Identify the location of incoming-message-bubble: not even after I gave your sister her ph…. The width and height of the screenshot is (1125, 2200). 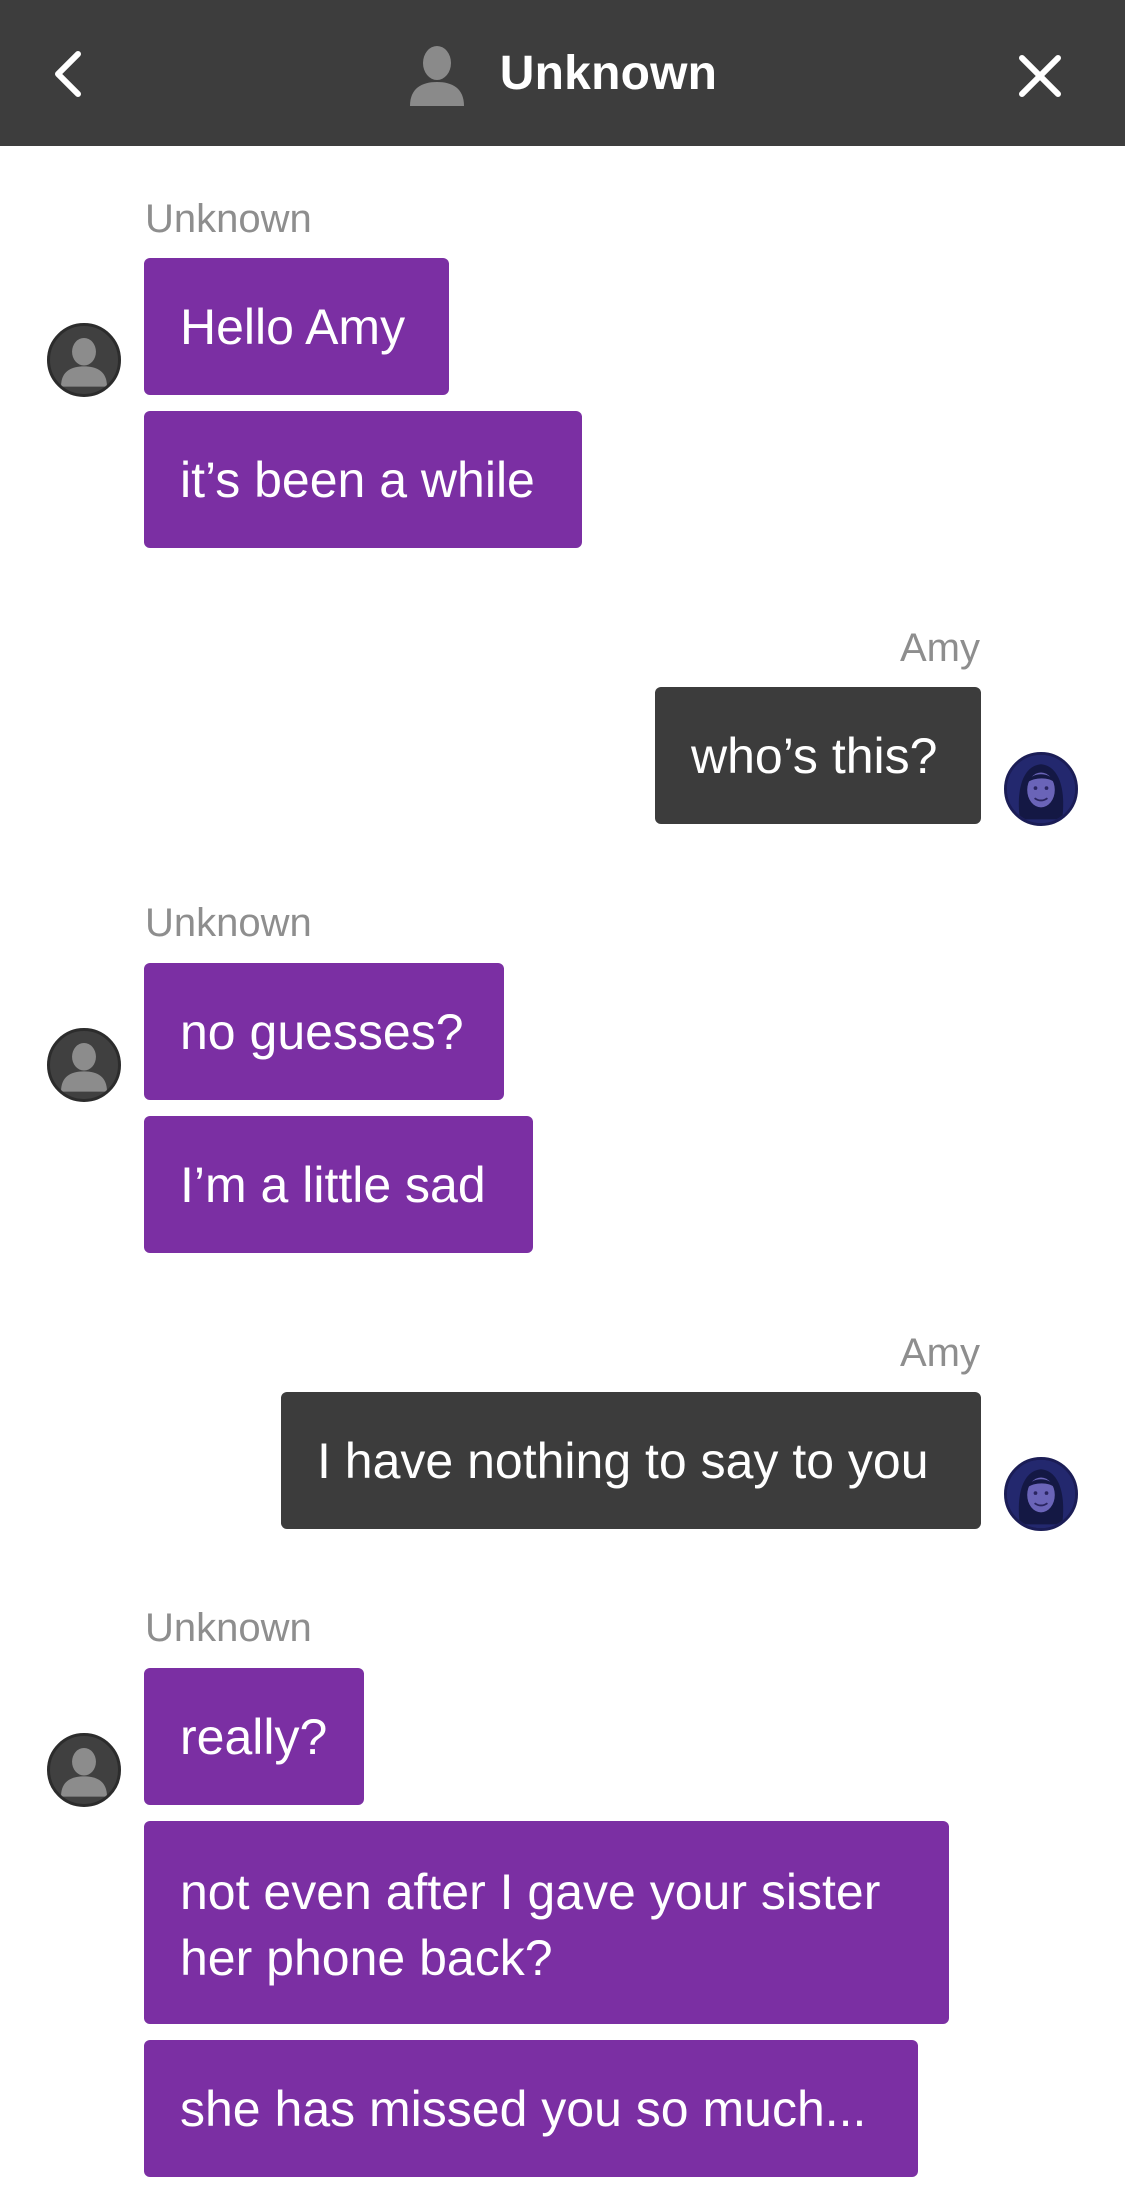
(546, 1922).